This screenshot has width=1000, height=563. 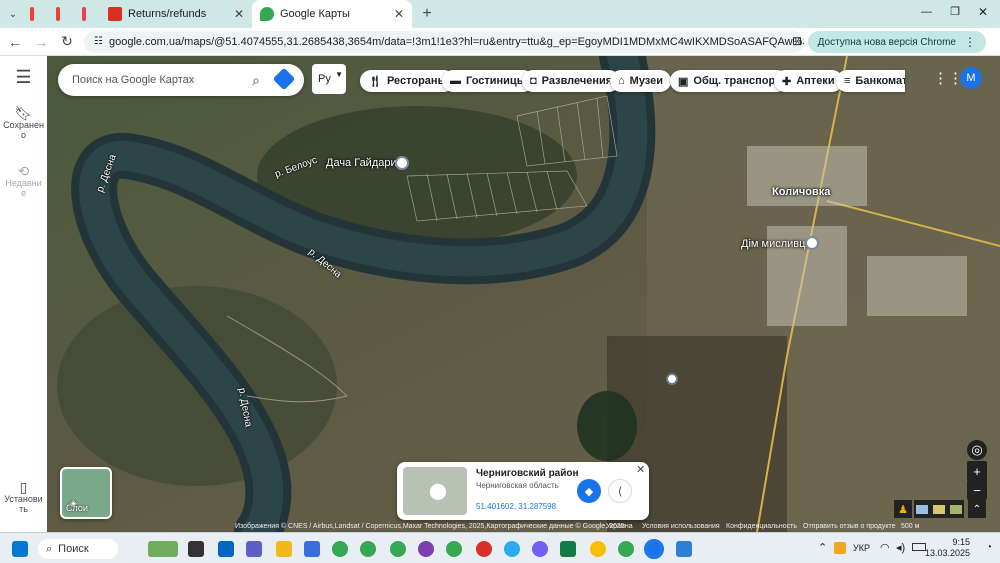 I want to click on card-share-icon: ⟨, so click(x=620, y=491).